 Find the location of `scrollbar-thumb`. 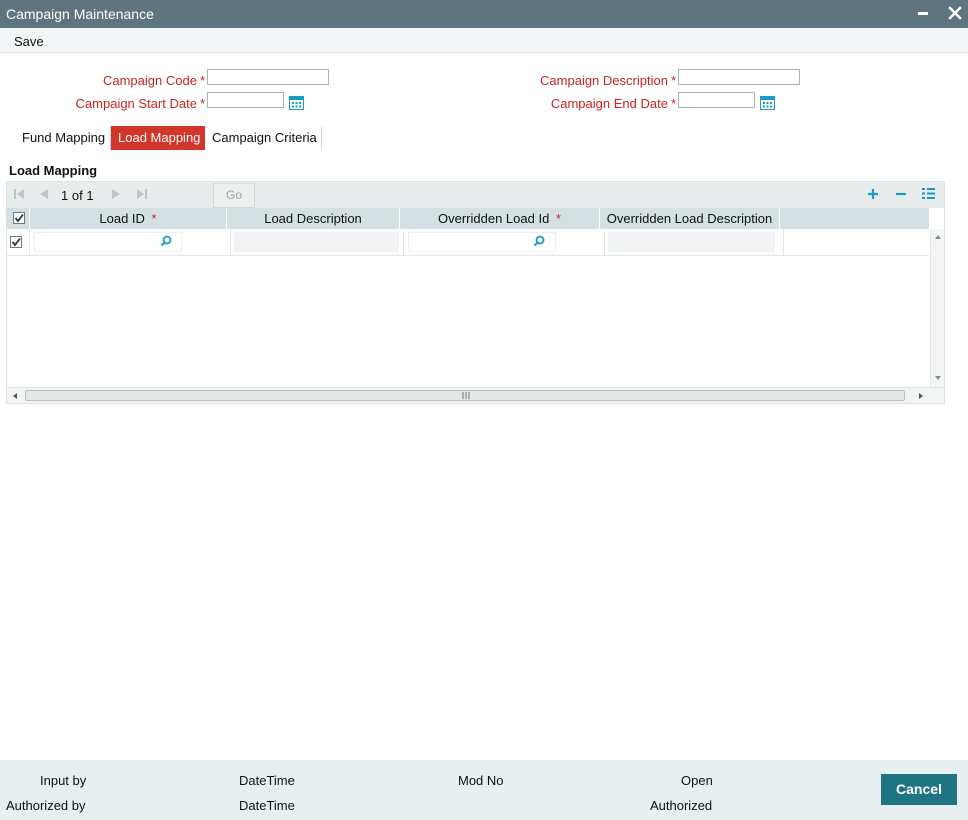

scrollbar-thumb is located at coordinates (465, 395).